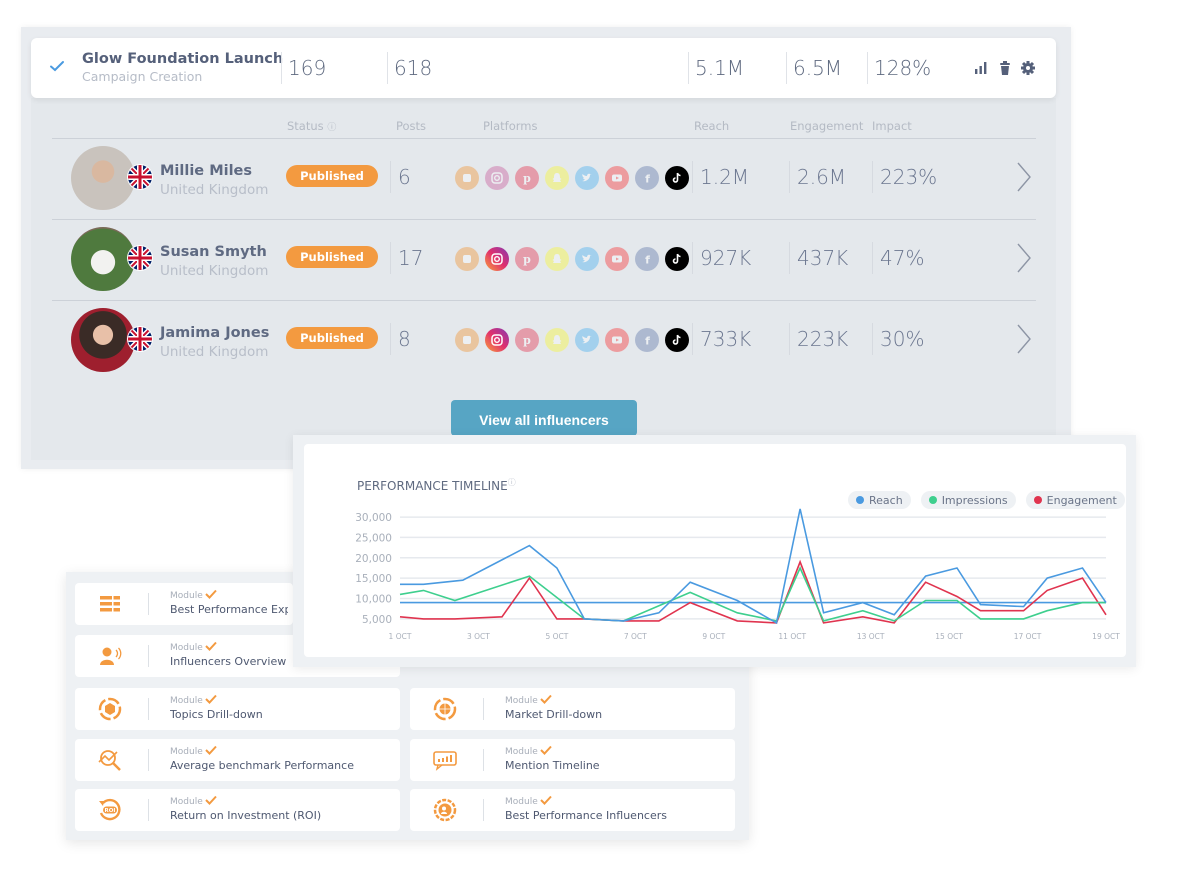 The height and width of the screenshot is (892, 1200). I want to click on column-header-reach: Reach, so click(711, 126).